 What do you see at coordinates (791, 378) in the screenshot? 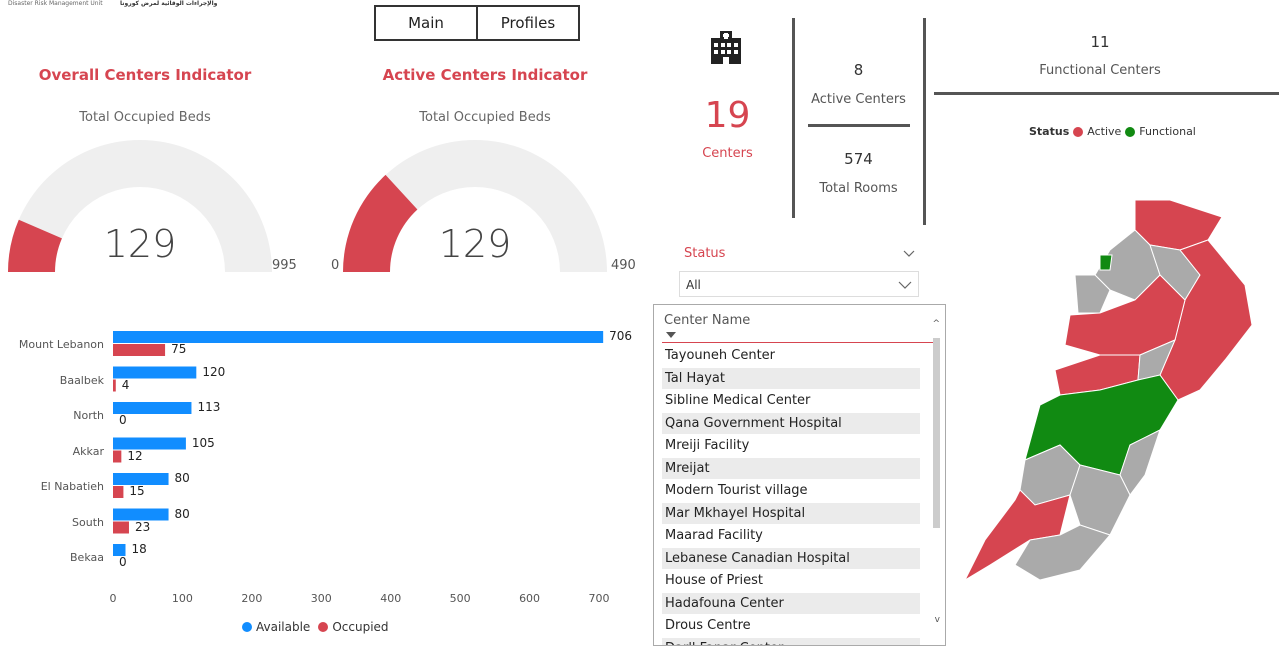
I see `table-row: Tal Hayat` at bounding box center [791, 378].